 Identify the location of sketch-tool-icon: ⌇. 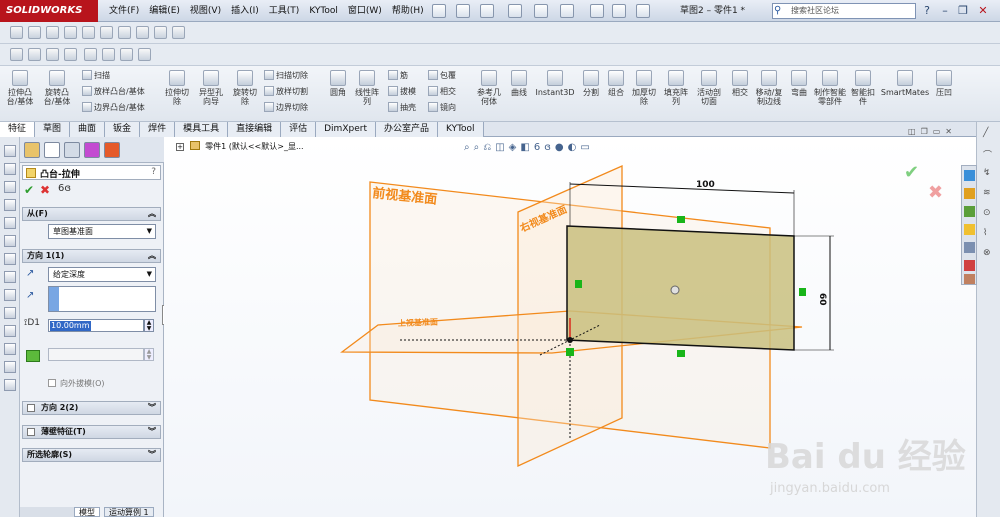
(989, 234).